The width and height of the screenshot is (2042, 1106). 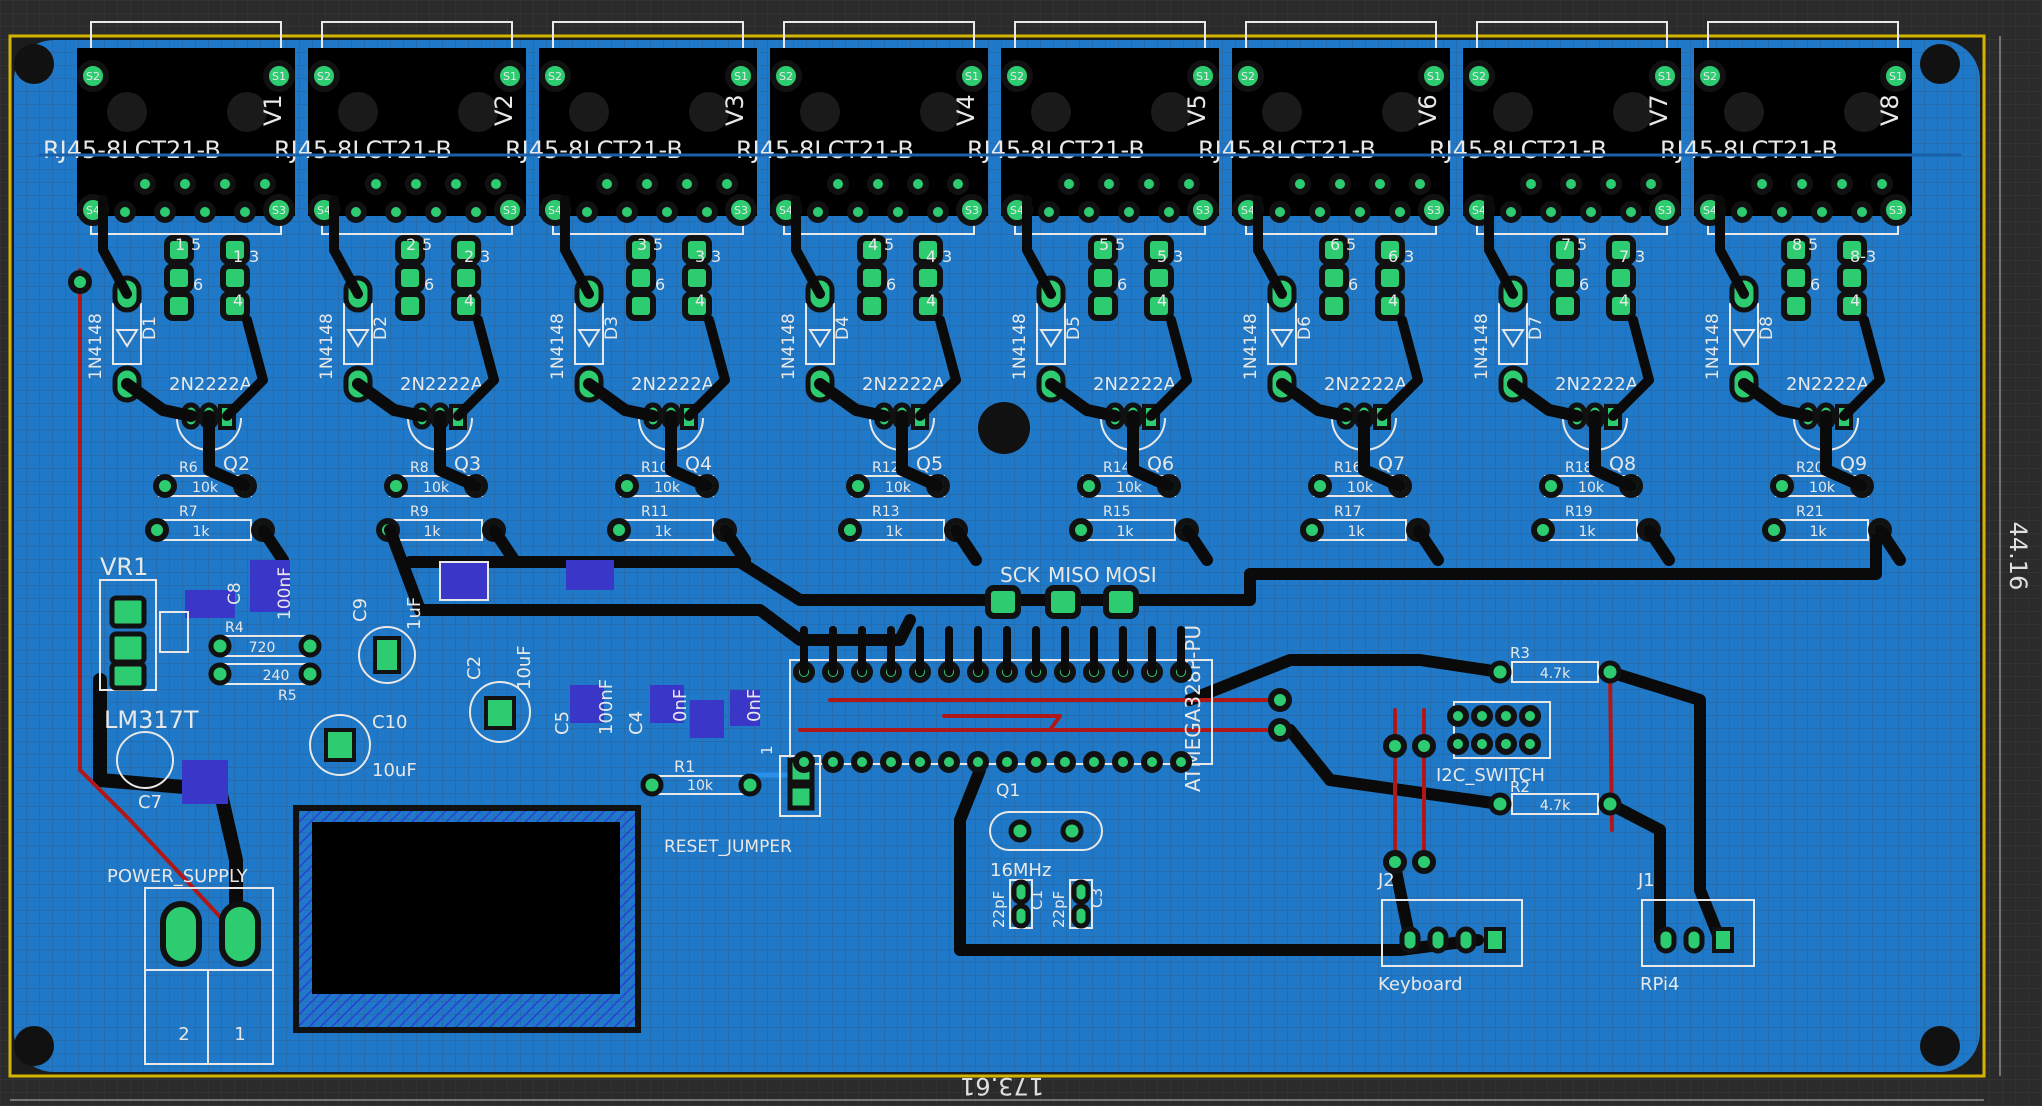 I want to click on reset-pad, so click(x=801, y=797).